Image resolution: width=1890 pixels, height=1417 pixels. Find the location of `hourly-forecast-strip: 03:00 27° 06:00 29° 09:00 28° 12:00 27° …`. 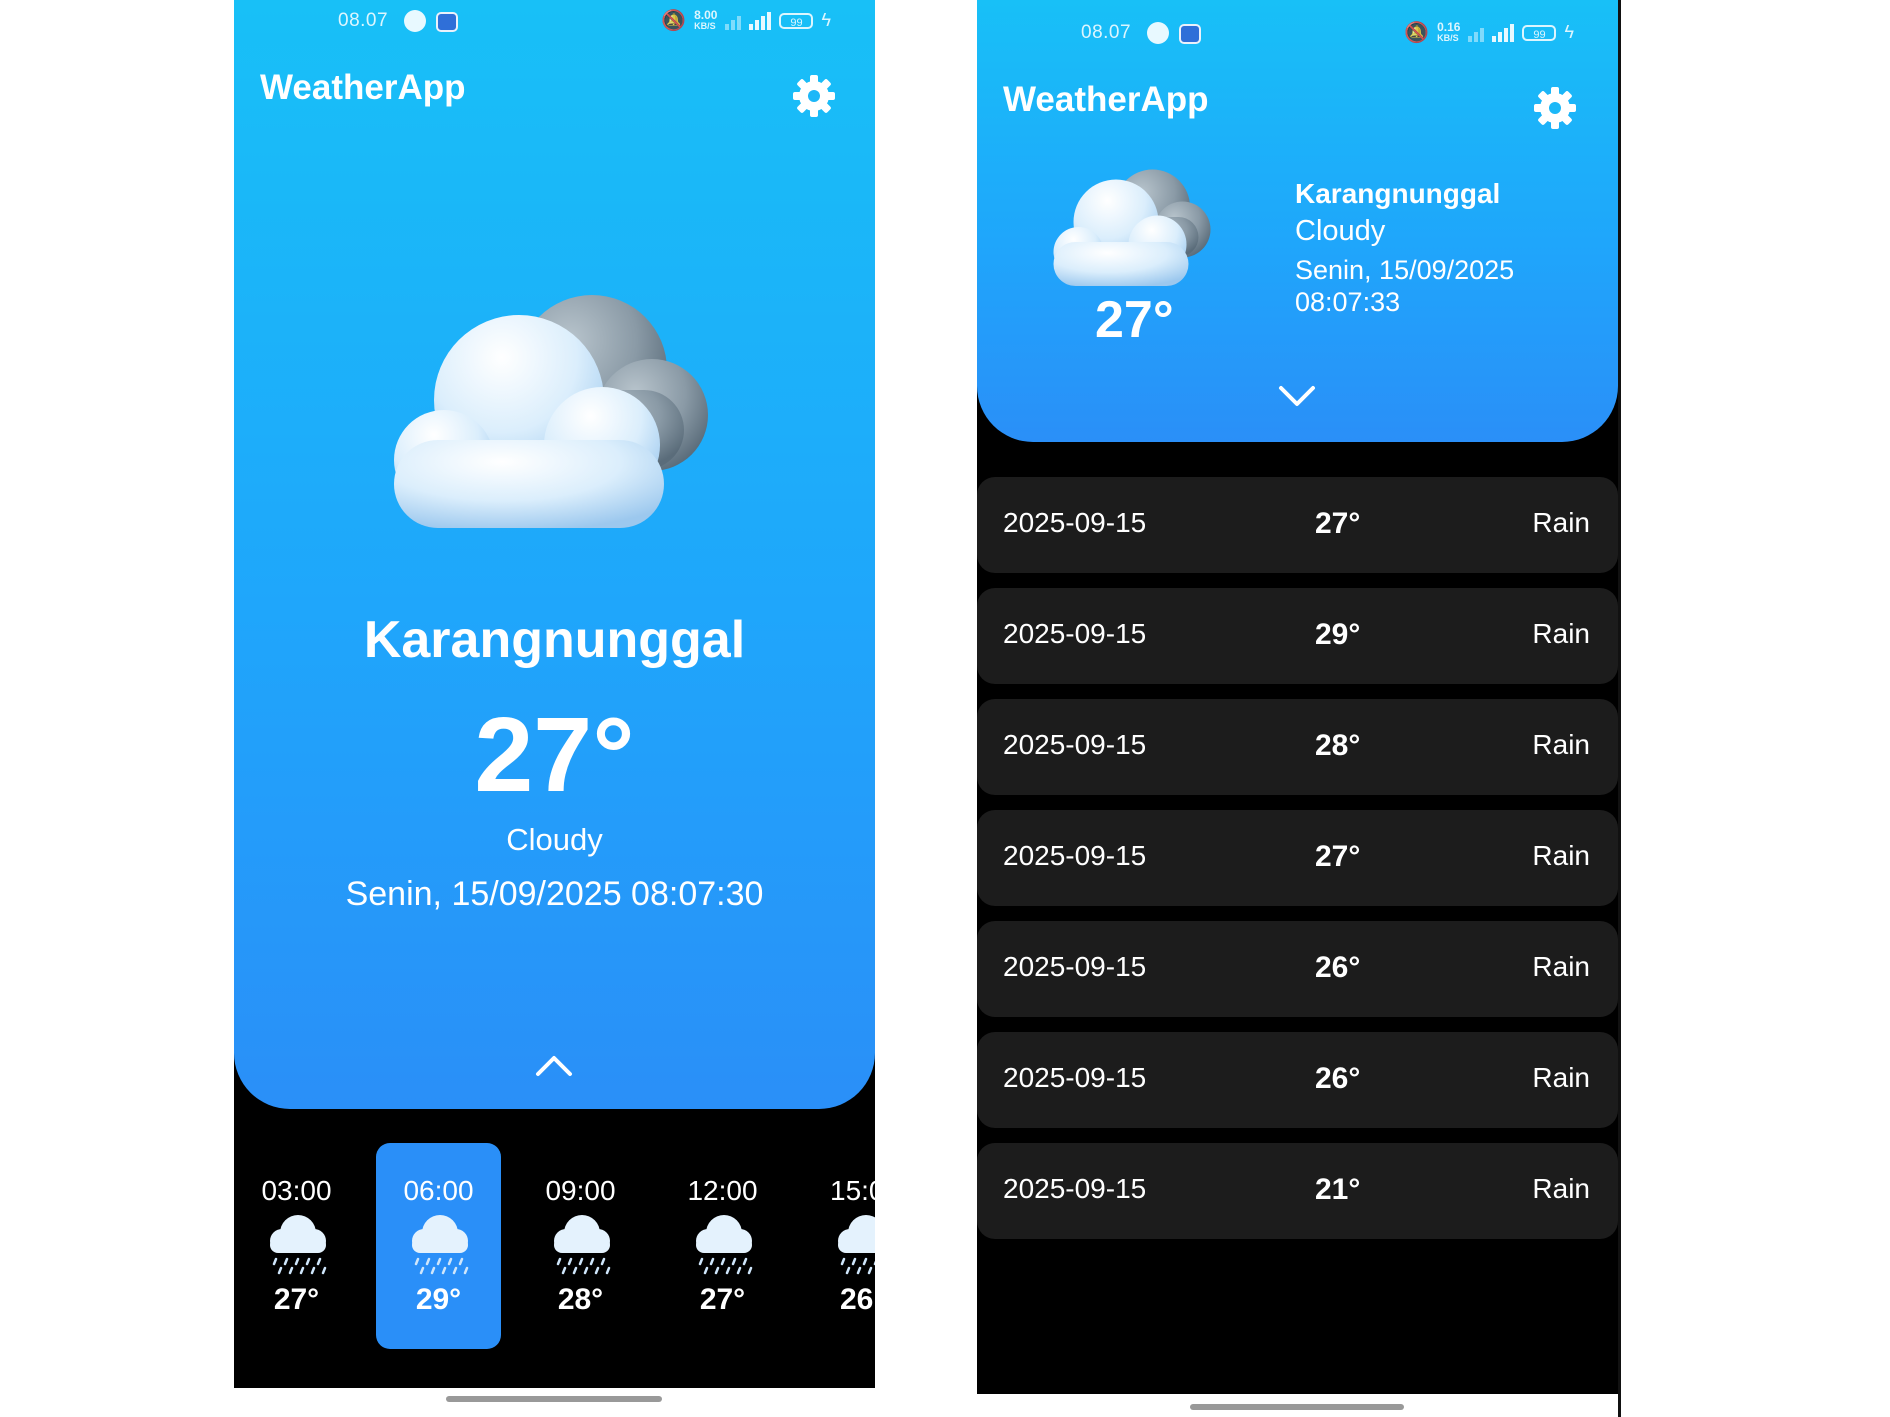

hourly-forecast-strip: 03:00 27° 06:00 29° 09:00 28° 12:00 27° … is located at coordinates (554, 1248).